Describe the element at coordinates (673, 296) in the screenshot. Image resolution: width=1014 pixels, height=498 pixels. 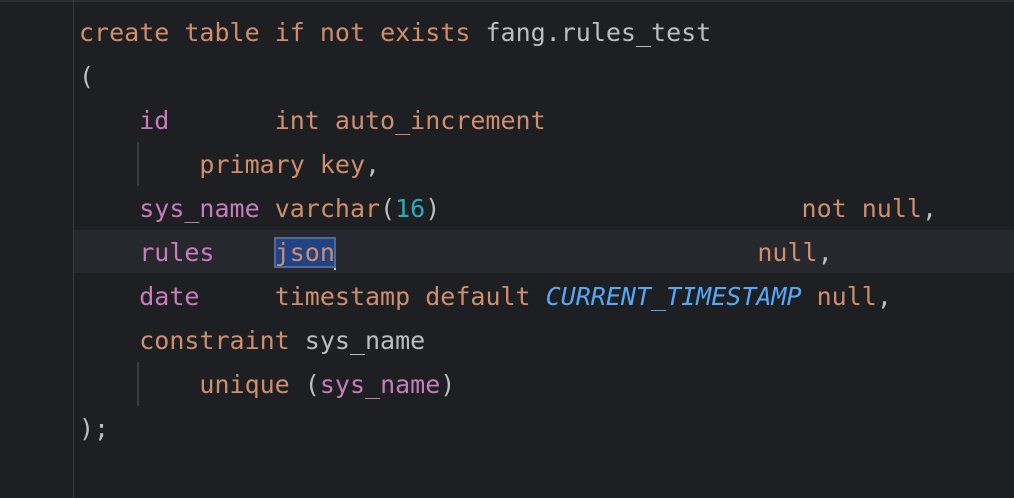
I see `code-token: CURRENT_TIMESTAMP` at that location.